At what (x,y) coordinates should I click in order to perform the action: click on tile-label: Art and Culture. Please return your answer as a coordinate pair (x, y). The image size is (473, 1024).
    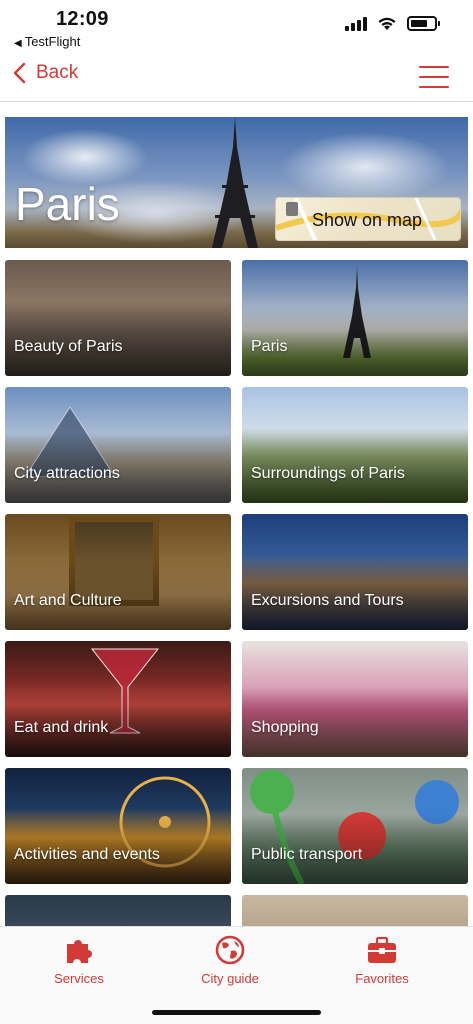
    Looking at the image, I should click on (68, 600).